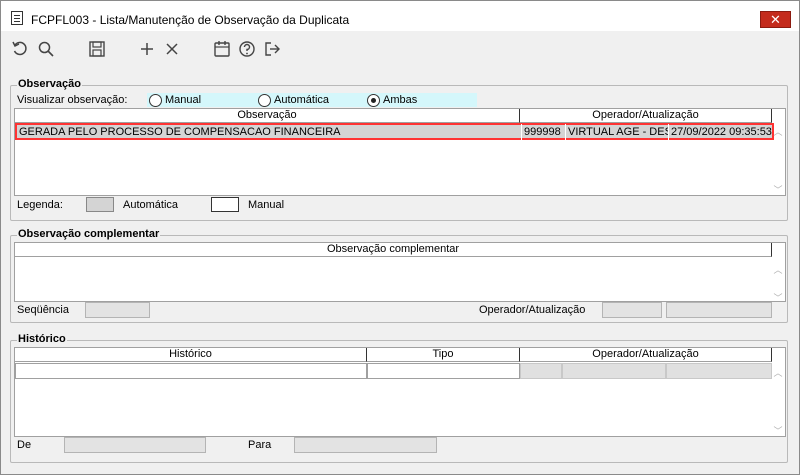 Image resolution: width=800 pixels, height=475 pixels. What do you see at coordinates (151, 205) in the screenshot?
I see `legenda-auto-label: Automática` at bounding box center [151, 205].